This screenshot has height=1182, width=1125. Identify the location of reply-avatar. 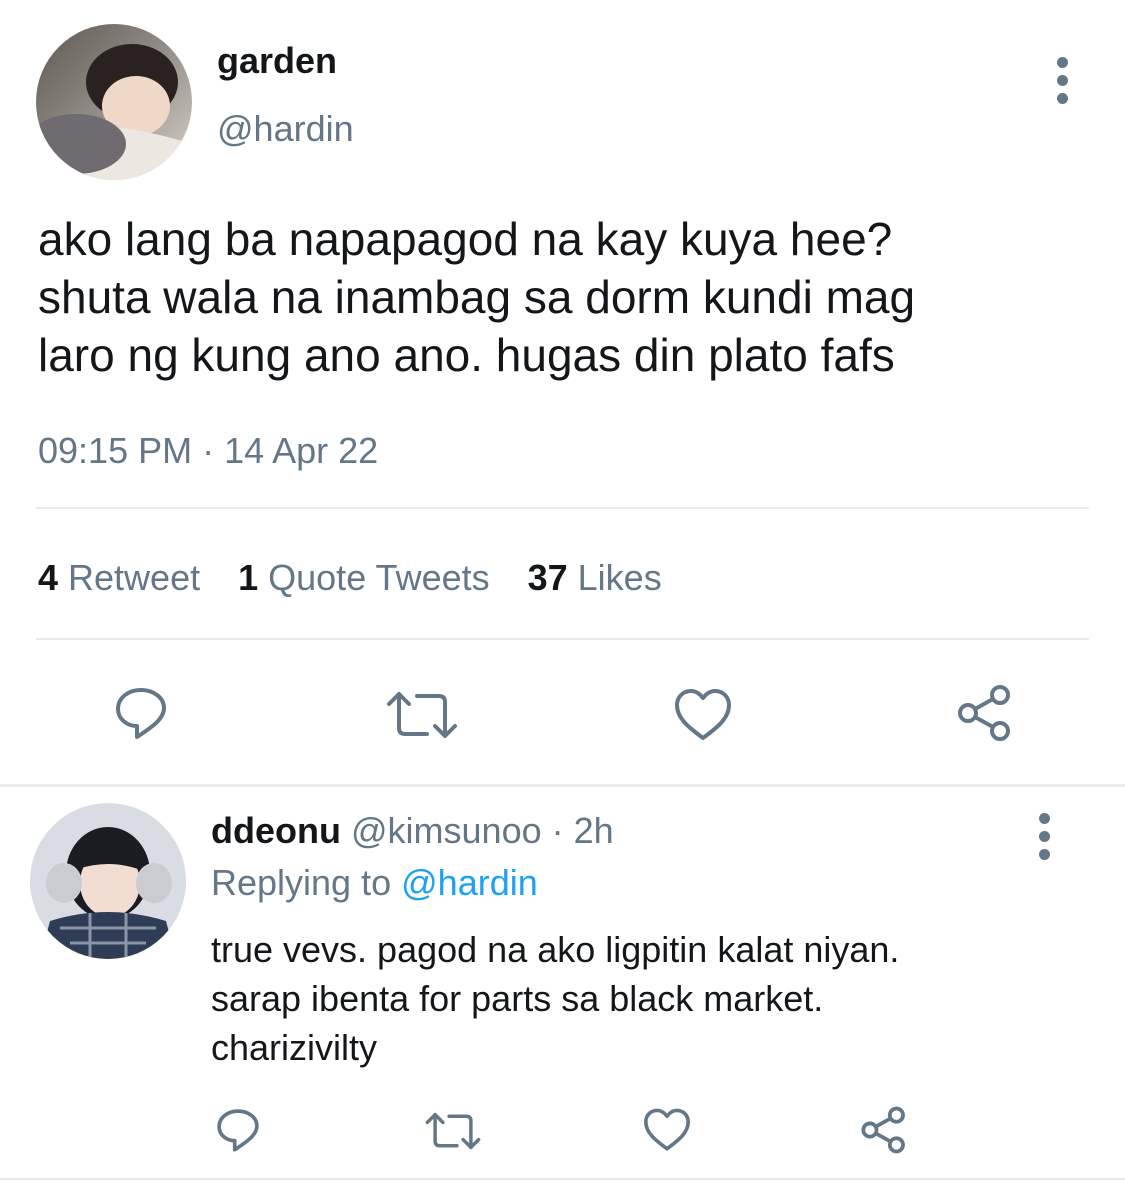
(108, 881).